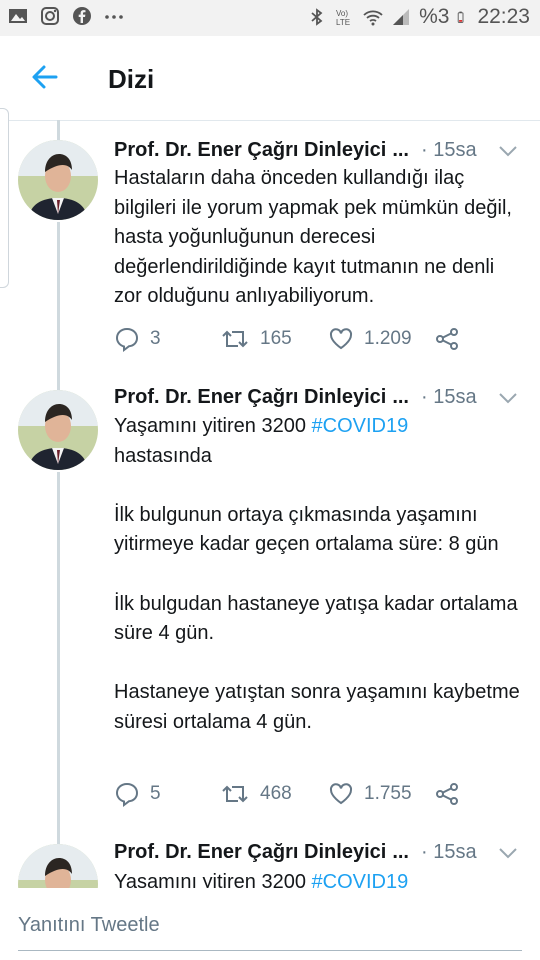 The image size is (540, 960). Describe the element at coordinates (360, 426) in the screenshot. I see `hashtag-link: #COVID19` at that location.